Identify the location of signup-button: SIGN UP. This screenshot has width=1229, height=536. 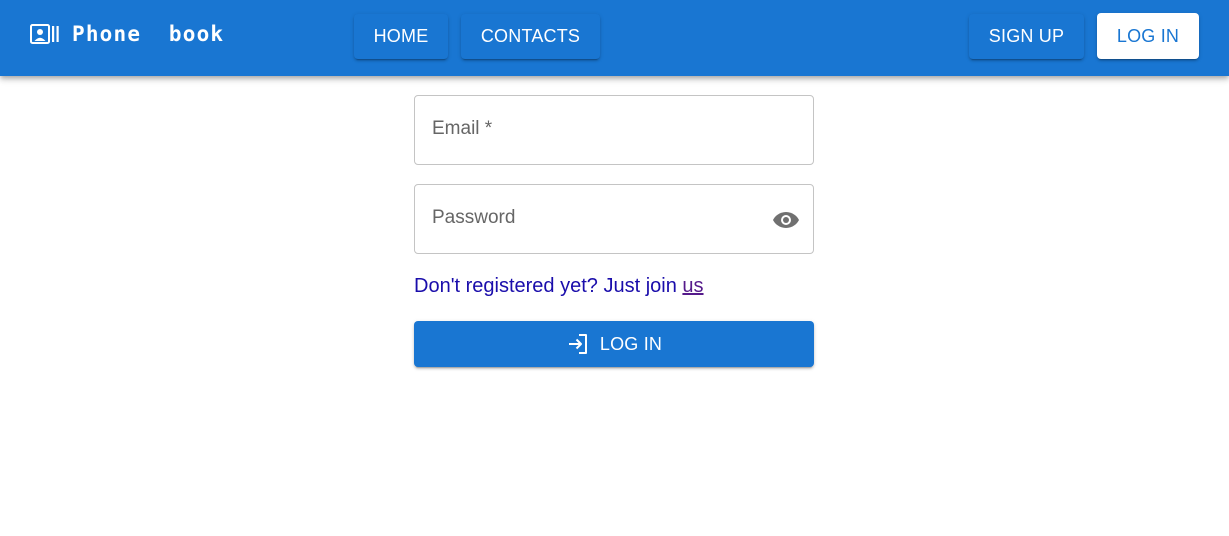
(1026, 36).